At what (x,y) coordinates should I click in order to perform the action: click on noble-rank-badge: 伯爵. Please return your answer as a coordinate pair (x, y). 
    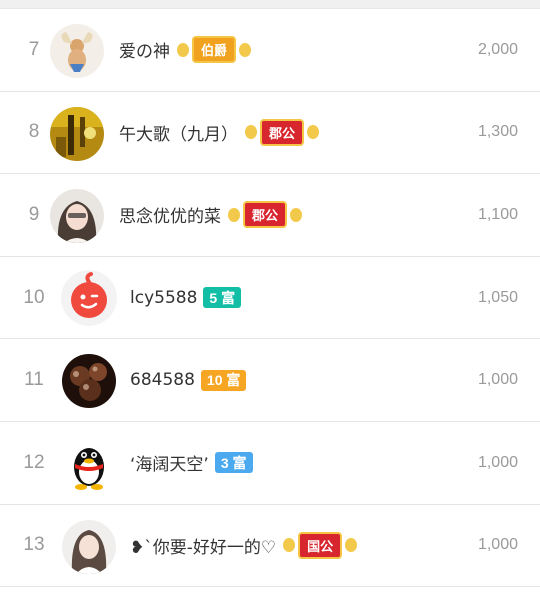
    Looking at the image, I should click on (214, 50).